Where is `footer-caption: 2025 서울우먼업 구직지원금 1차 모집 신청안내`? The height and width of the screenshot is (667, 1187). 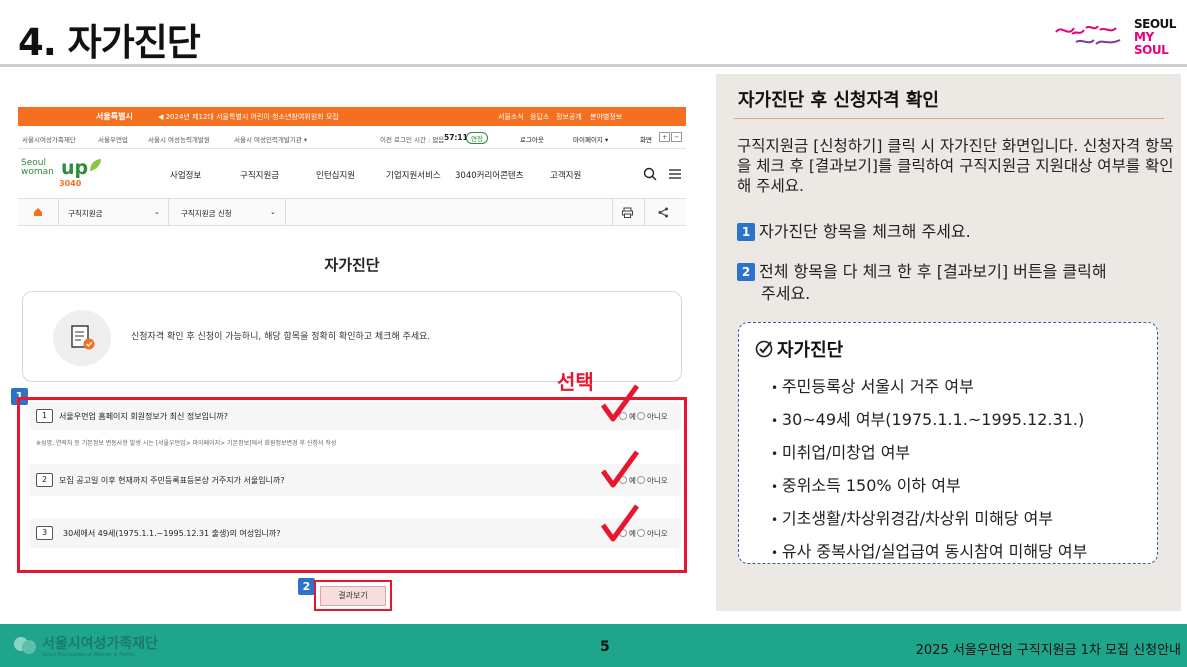
footer-caption: 2025 서울우먼업 구직지원금 1차 모집 신청안내 is located at coordinates (1048, 650).